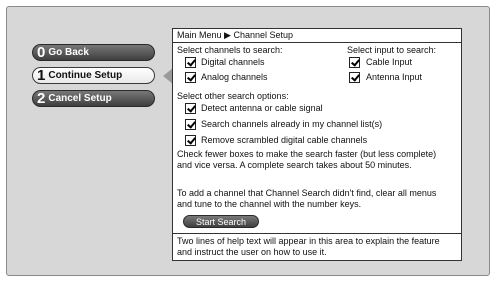 This screenshot has width=498, height=283. What do you see at coordinates (93, 52) in the screenshot?
I see `go-back-button: 0 Go Back` at bounding box center [93, 52].